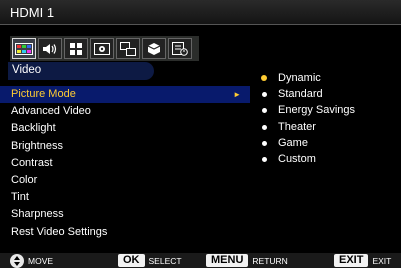 The image size is (401, 268). I want to click on settings-icon, so click(102, 48).